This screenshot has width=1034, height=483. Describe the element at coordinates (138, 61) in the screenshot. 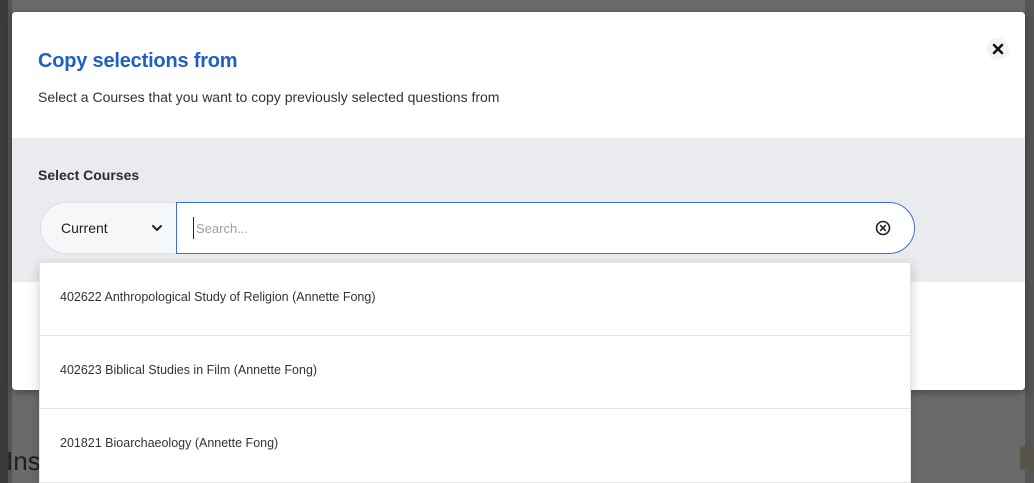

I see `modal-title: Copy selections from` at that location.